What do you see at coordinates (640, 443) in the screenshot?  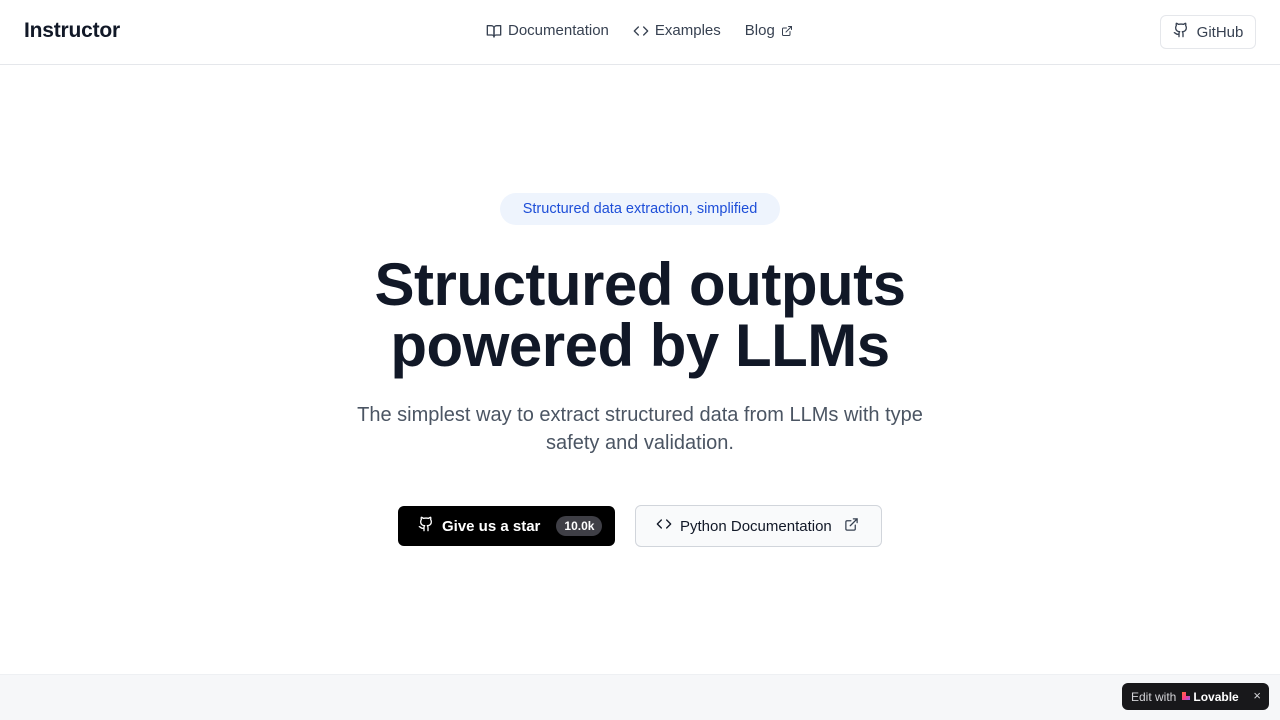 I see `hero-subtitle-line2: safety and validation.` at bounding box center [640, 443].